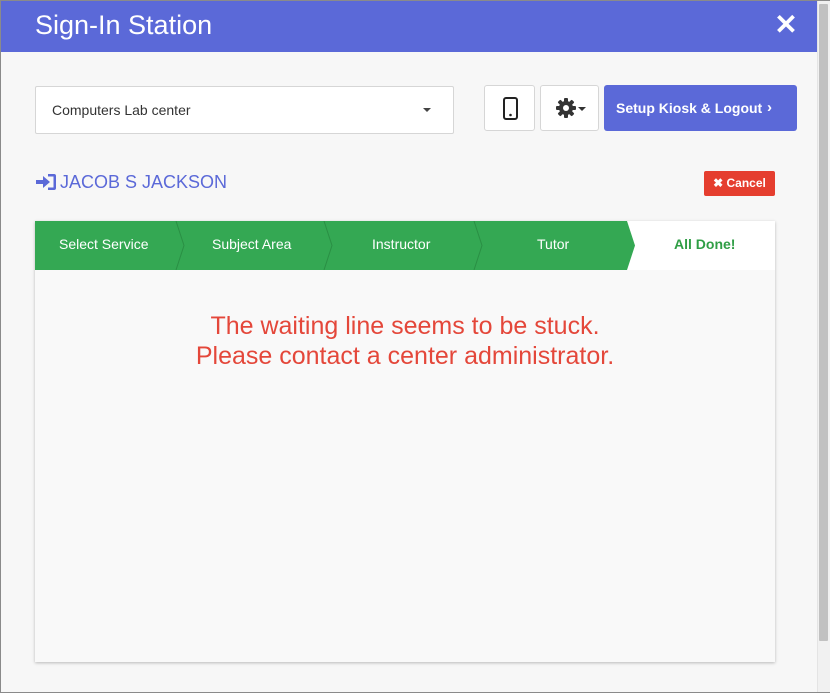 The height and width of the screenshot is (693, 830). I want to click on mobile-view-button, so click(509, 108).